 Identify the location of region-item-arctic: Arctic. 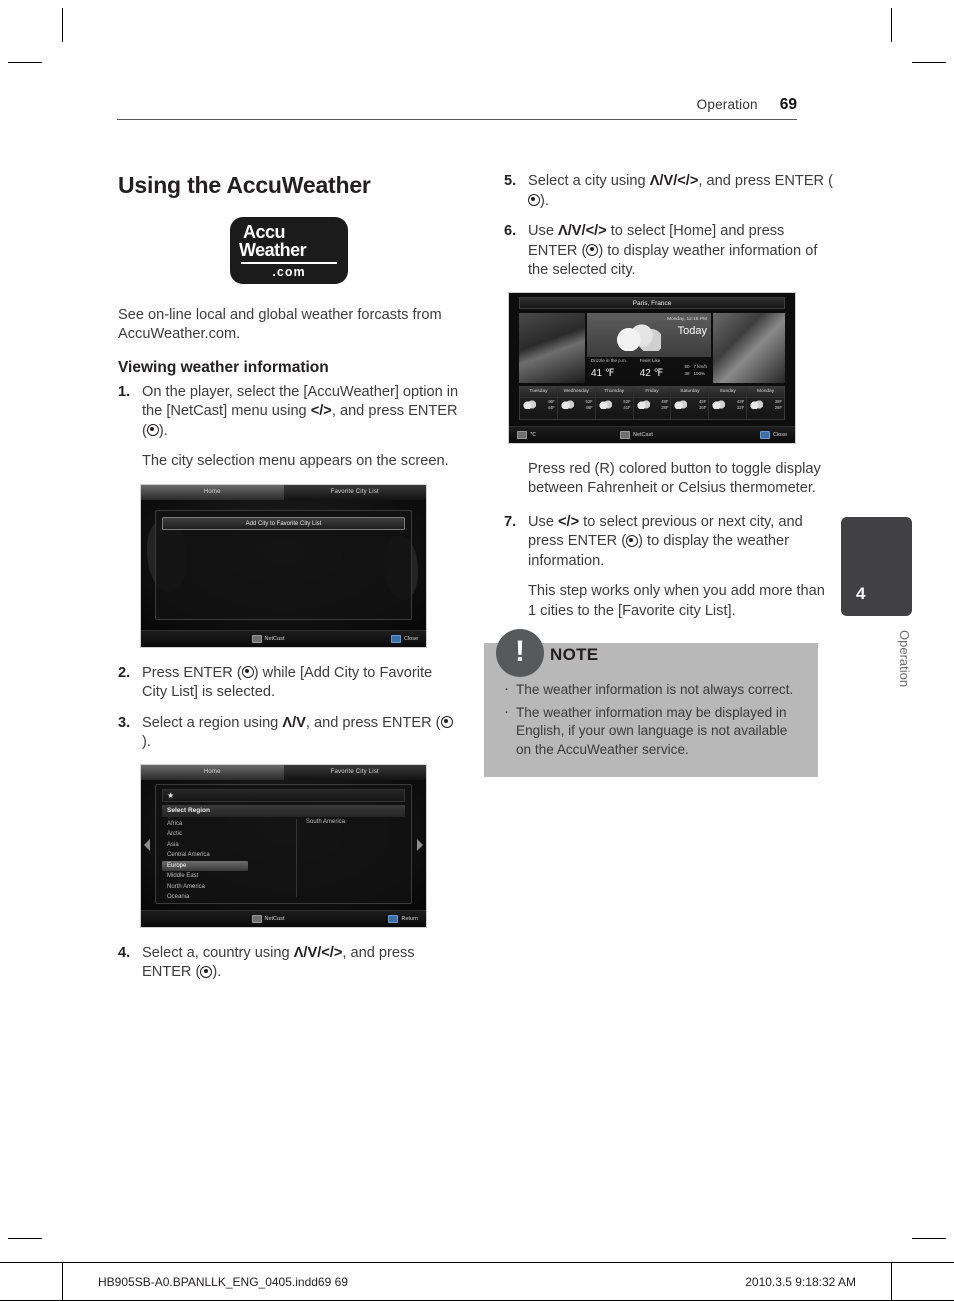
(222, 834).